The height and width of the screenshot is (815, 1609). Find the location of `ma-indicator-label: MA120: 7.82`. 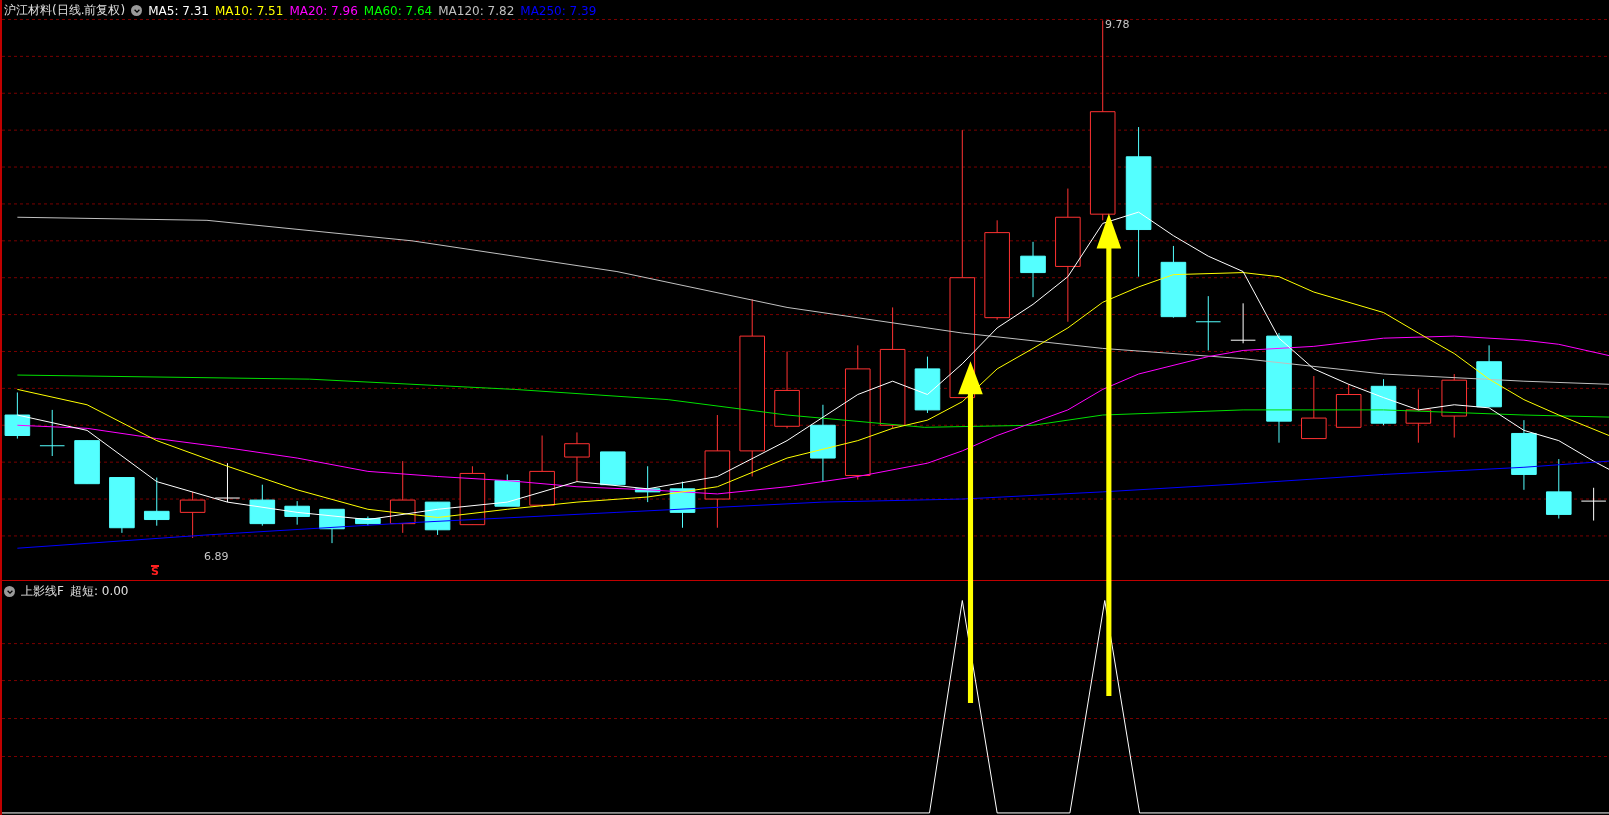

ma-indicator-label: MA120: 7.82 is located at coordinates (476, 10).